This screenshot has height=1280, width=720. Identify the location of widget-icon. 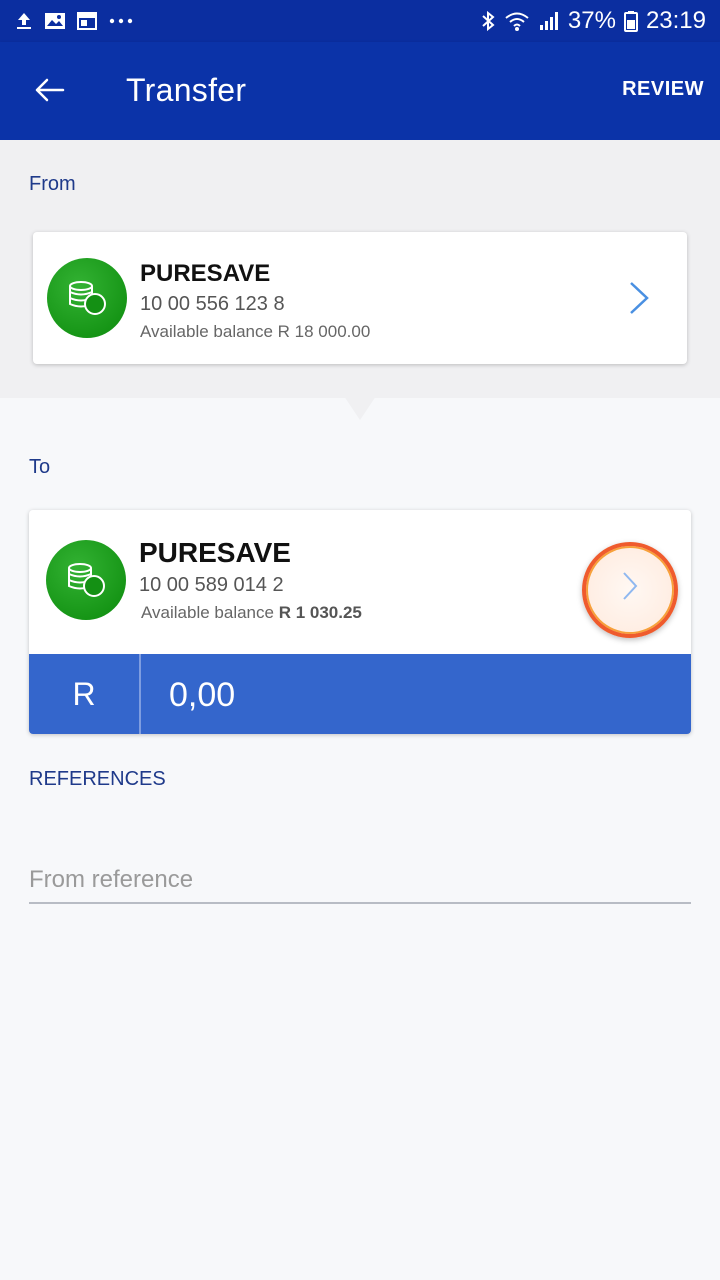
(87, 21).